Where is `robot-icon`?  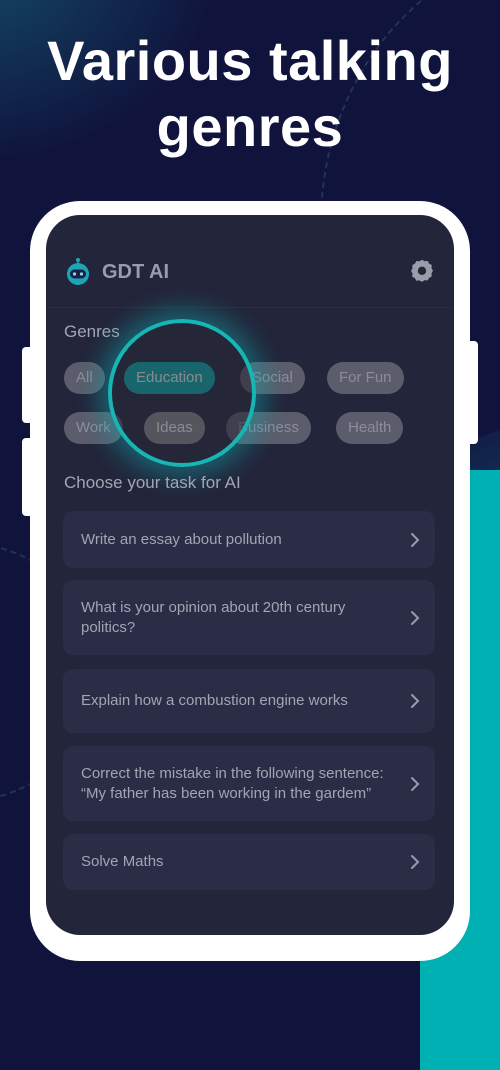 robot-icon is located at coordinates (78, 271).